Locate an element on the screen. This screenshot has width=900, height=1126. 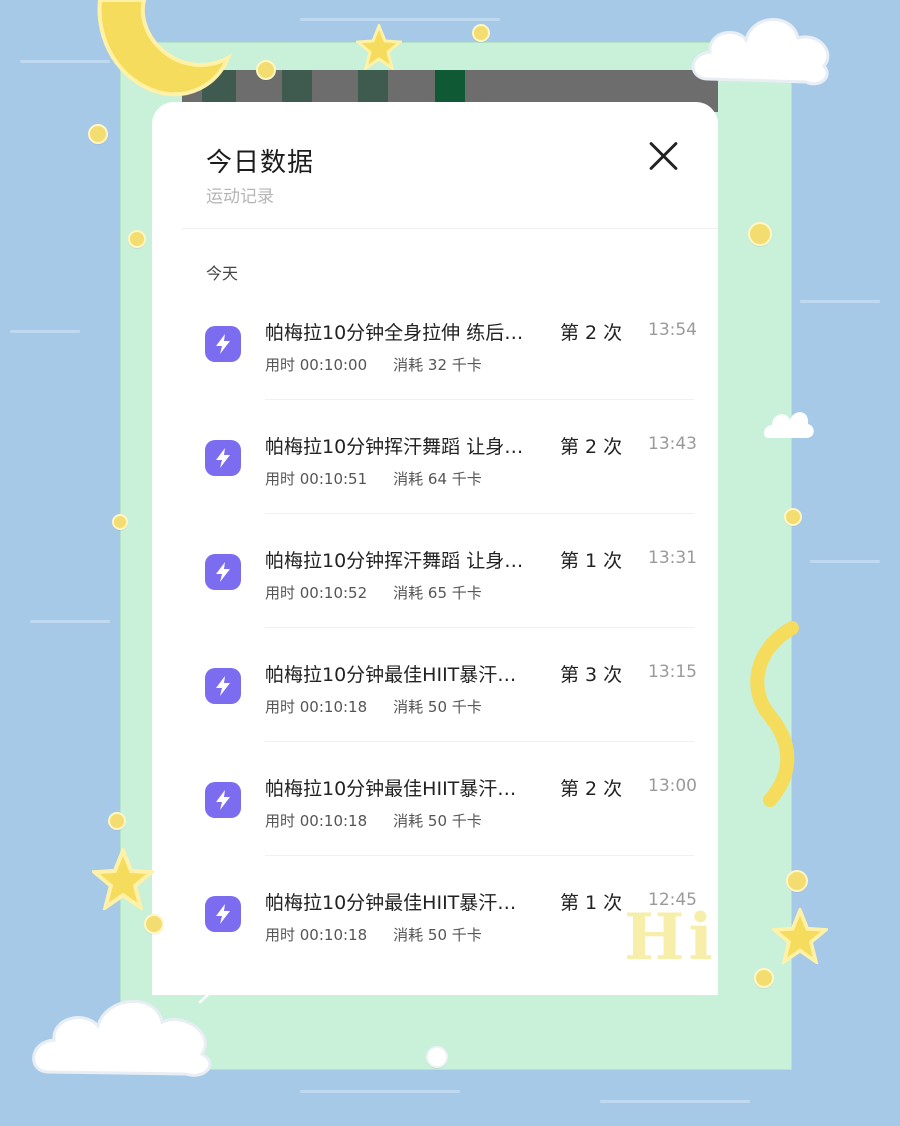
record-duration: 用时 00:10:51 is located at coordinates (316, 479).